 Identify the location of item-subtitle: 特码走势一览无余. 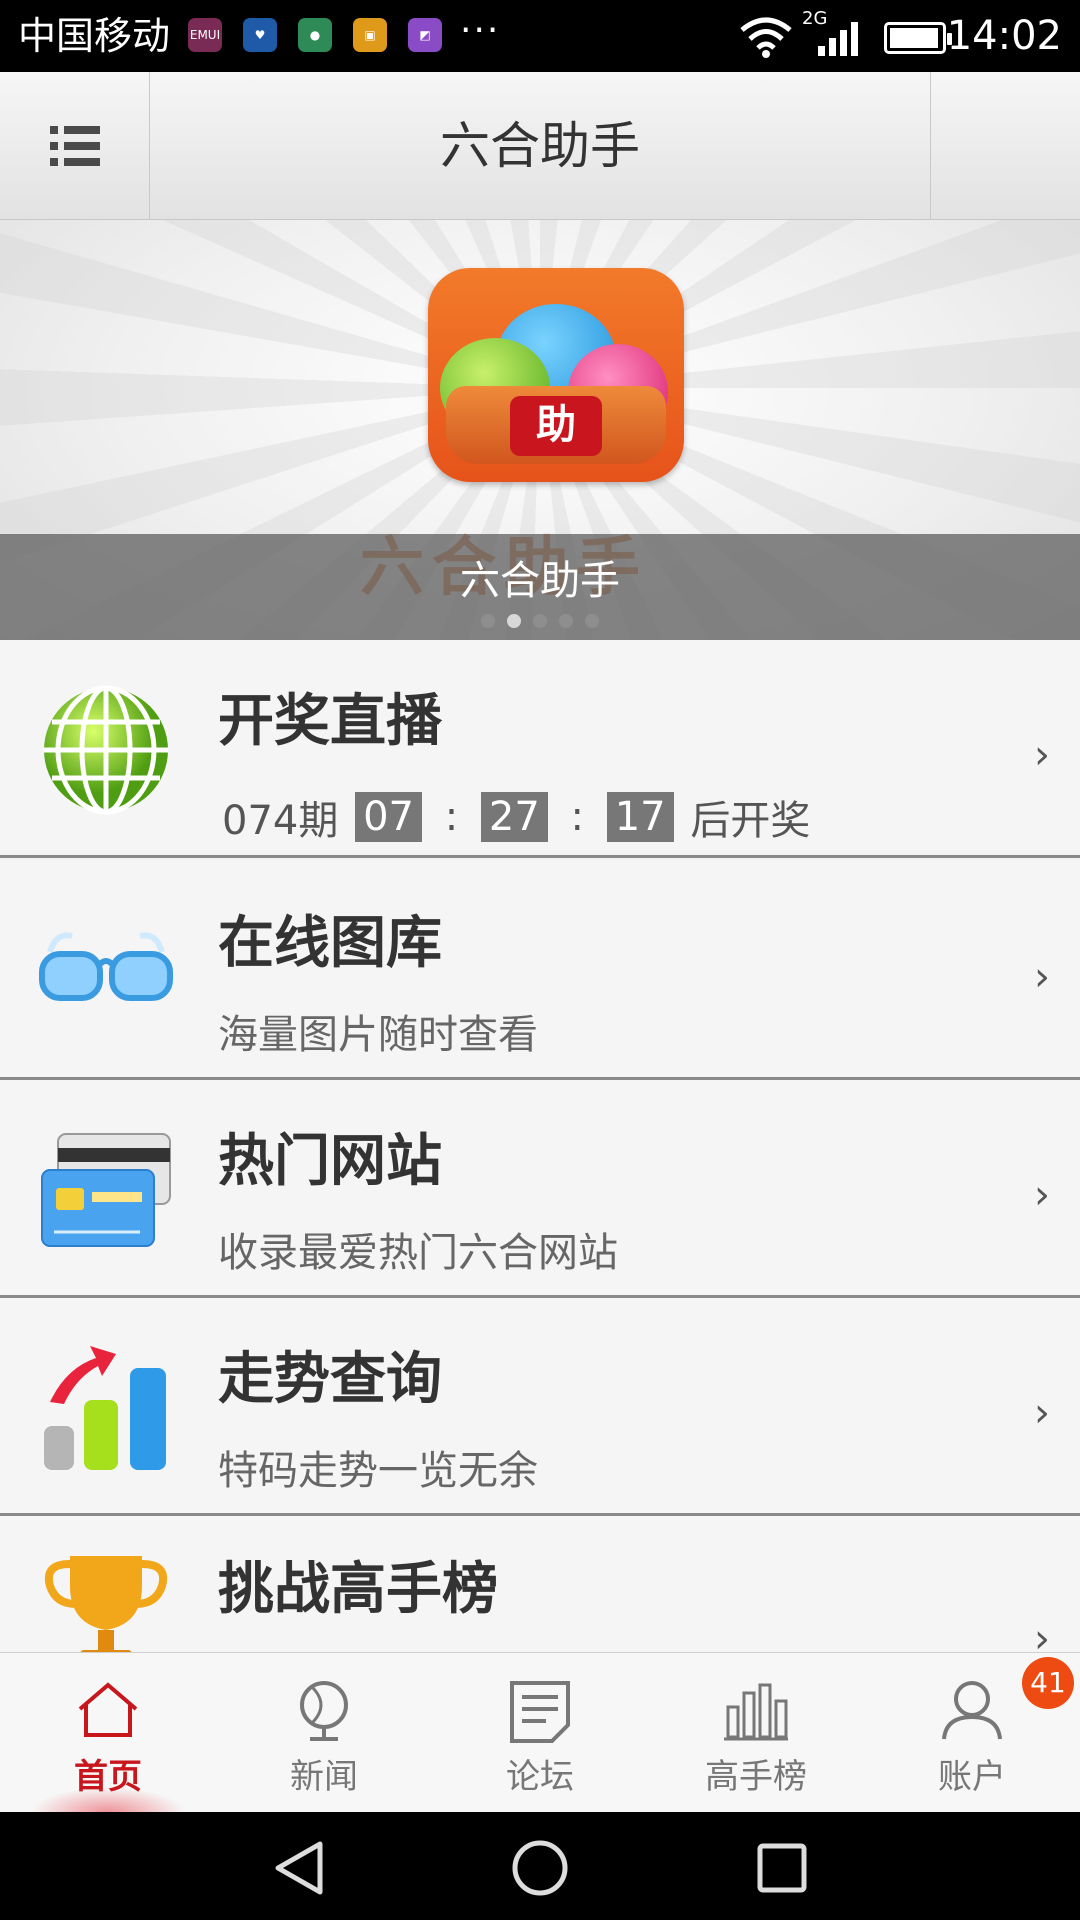
(378, 1471).